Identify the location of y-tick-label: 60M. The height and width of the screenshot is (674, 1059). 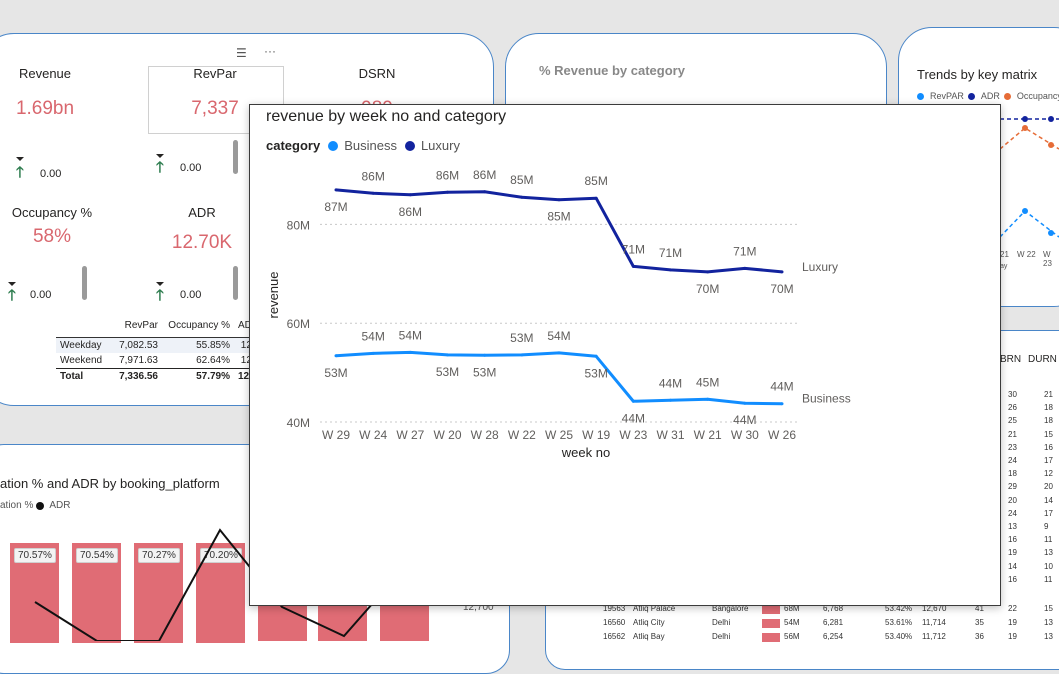
(298, 324).